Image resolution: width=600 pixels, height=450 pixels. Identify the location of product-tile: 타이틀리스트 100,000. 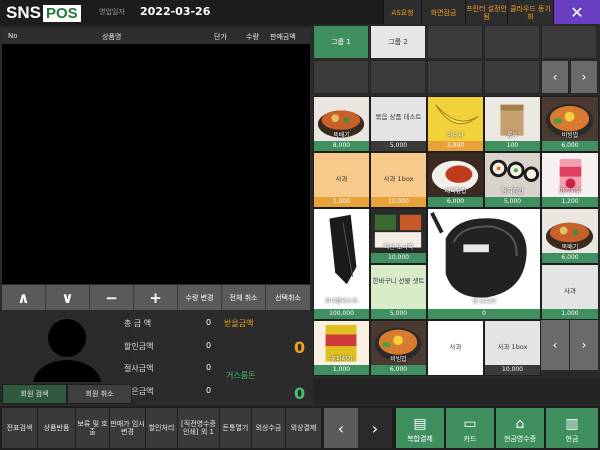
(341, 264).